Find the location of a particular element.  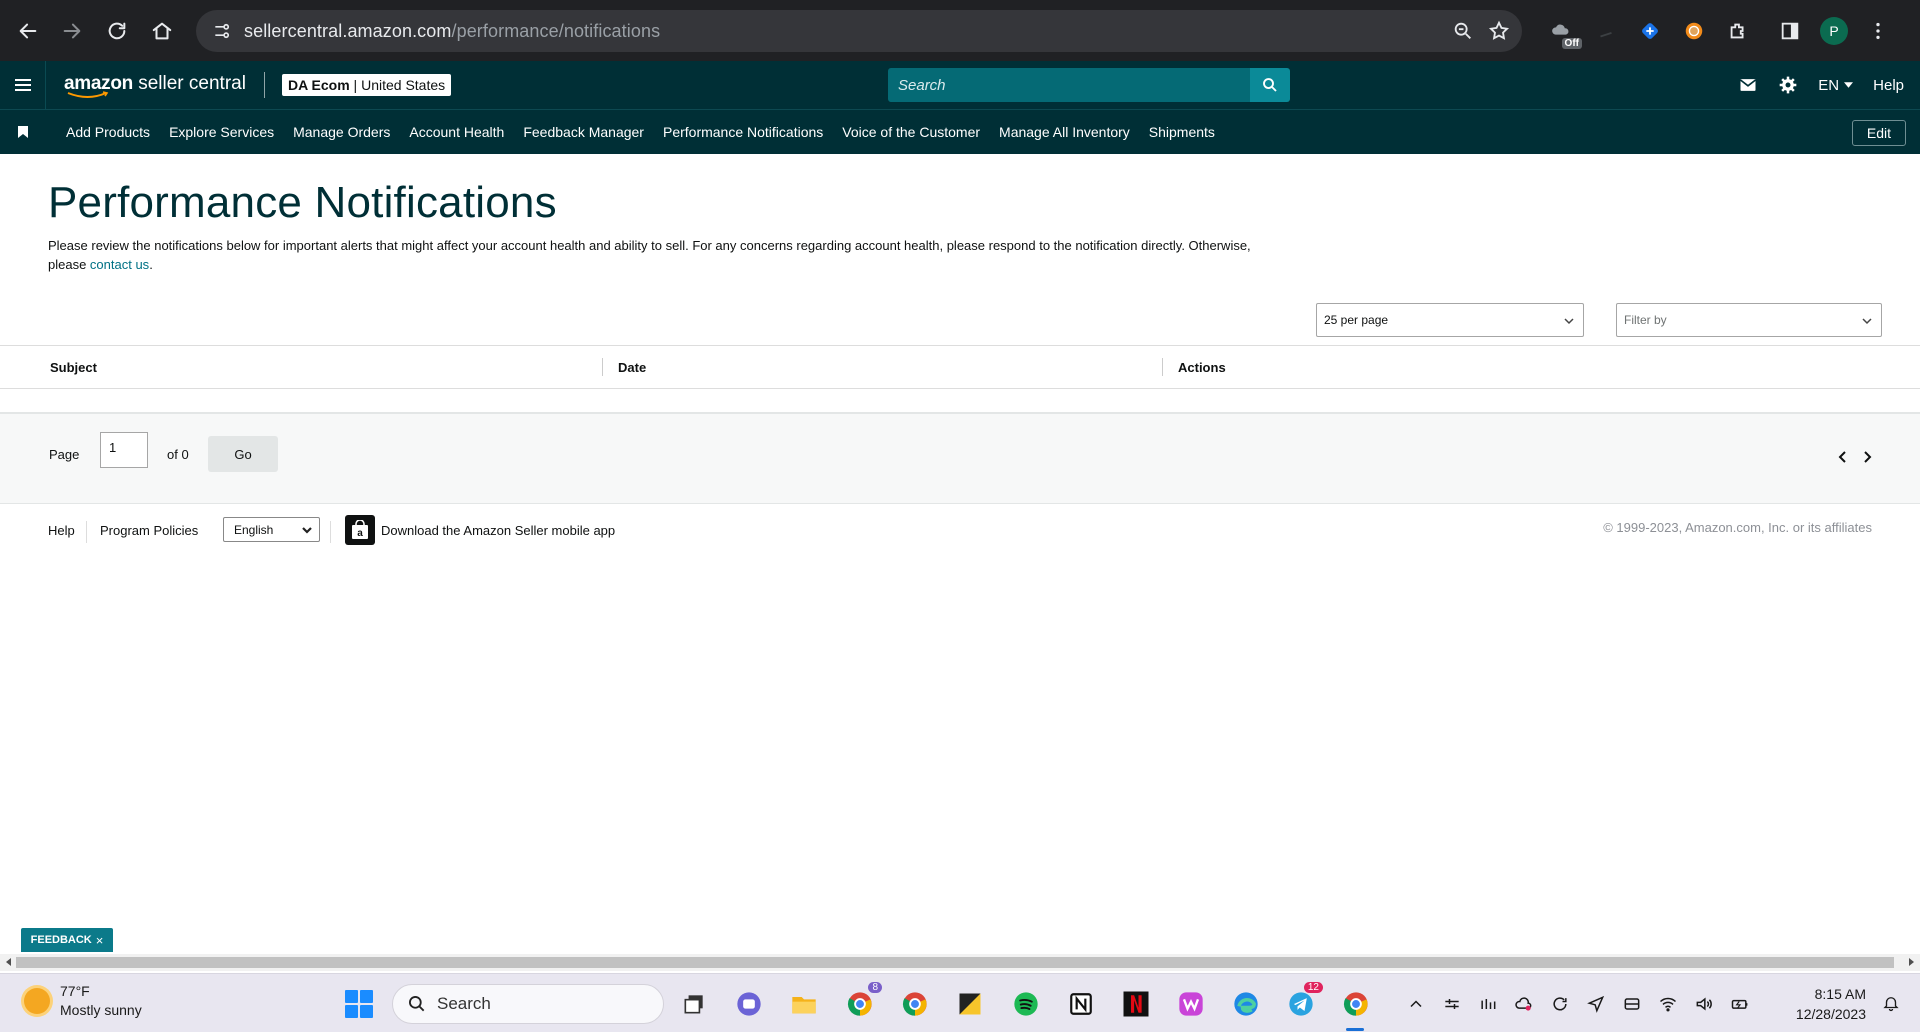

go-button: Go is located at coordinates (243, 454).